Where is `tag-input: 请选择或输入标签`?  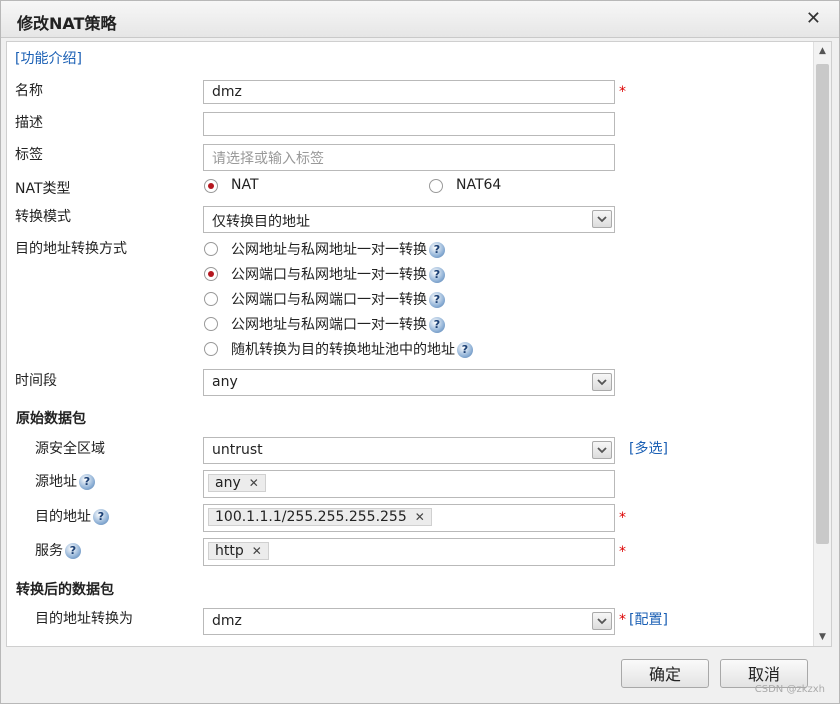
tag-input: 请选择或输入标签 is located at coordinates (409, 157).